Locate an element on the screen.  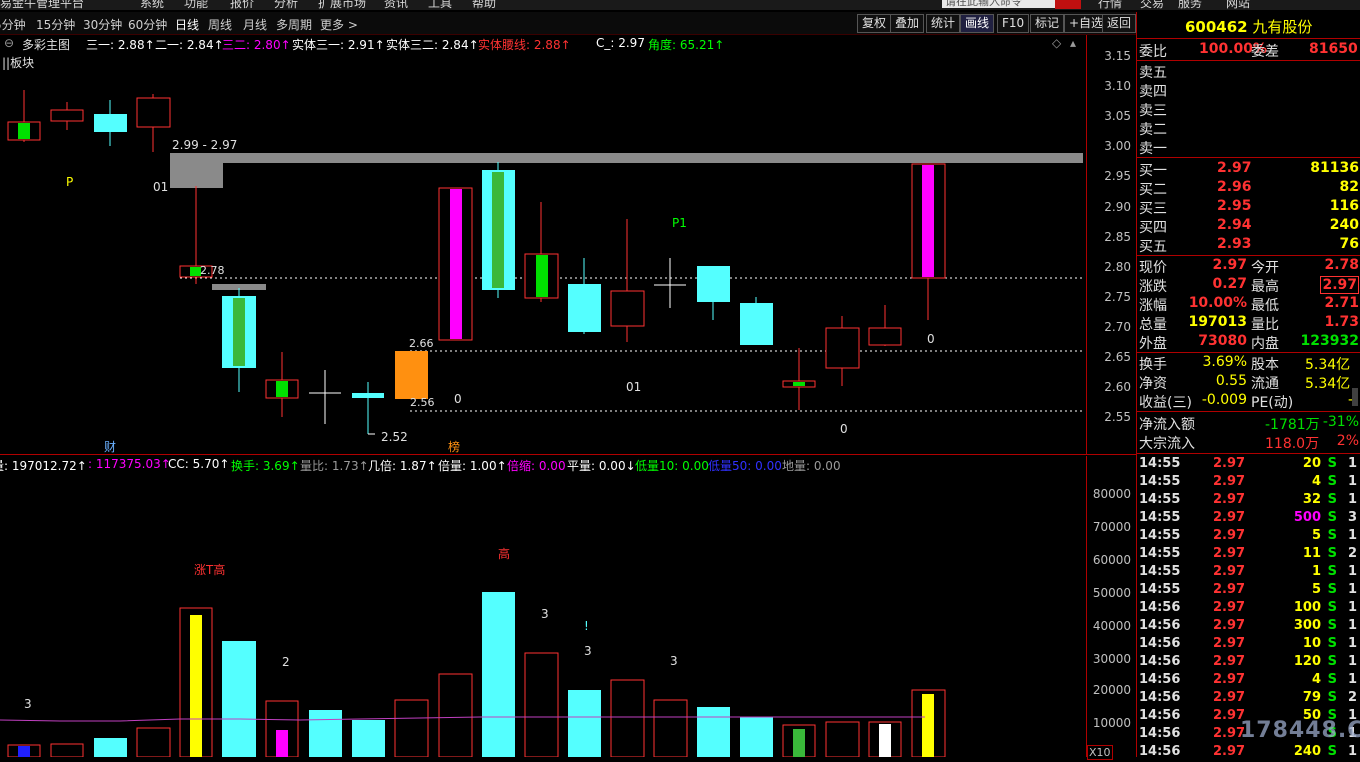
tab-monthly: 月线 is located at coordinates (255, 24).